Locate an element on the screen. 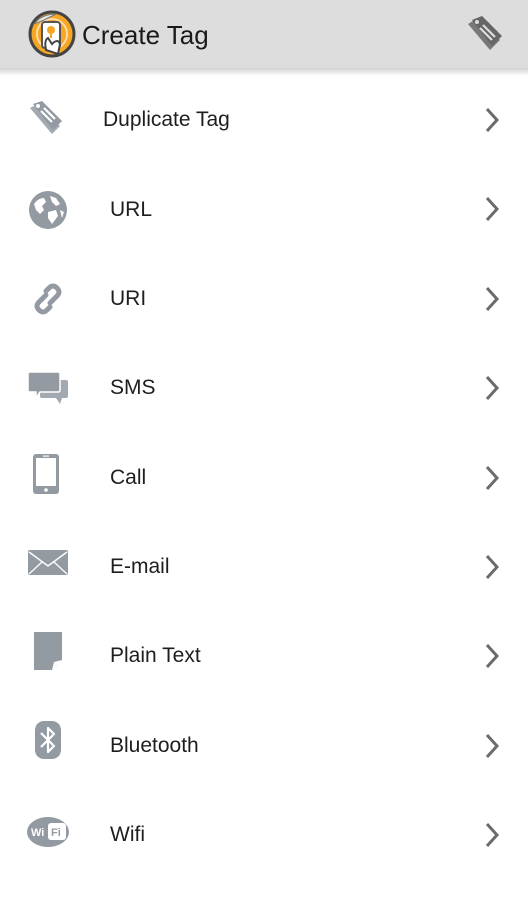 Image resolution: width=528 pixels, height=900 pixels. list-item-duplicate-tag: Duplicate Tag is located at coordinates (264, 120).